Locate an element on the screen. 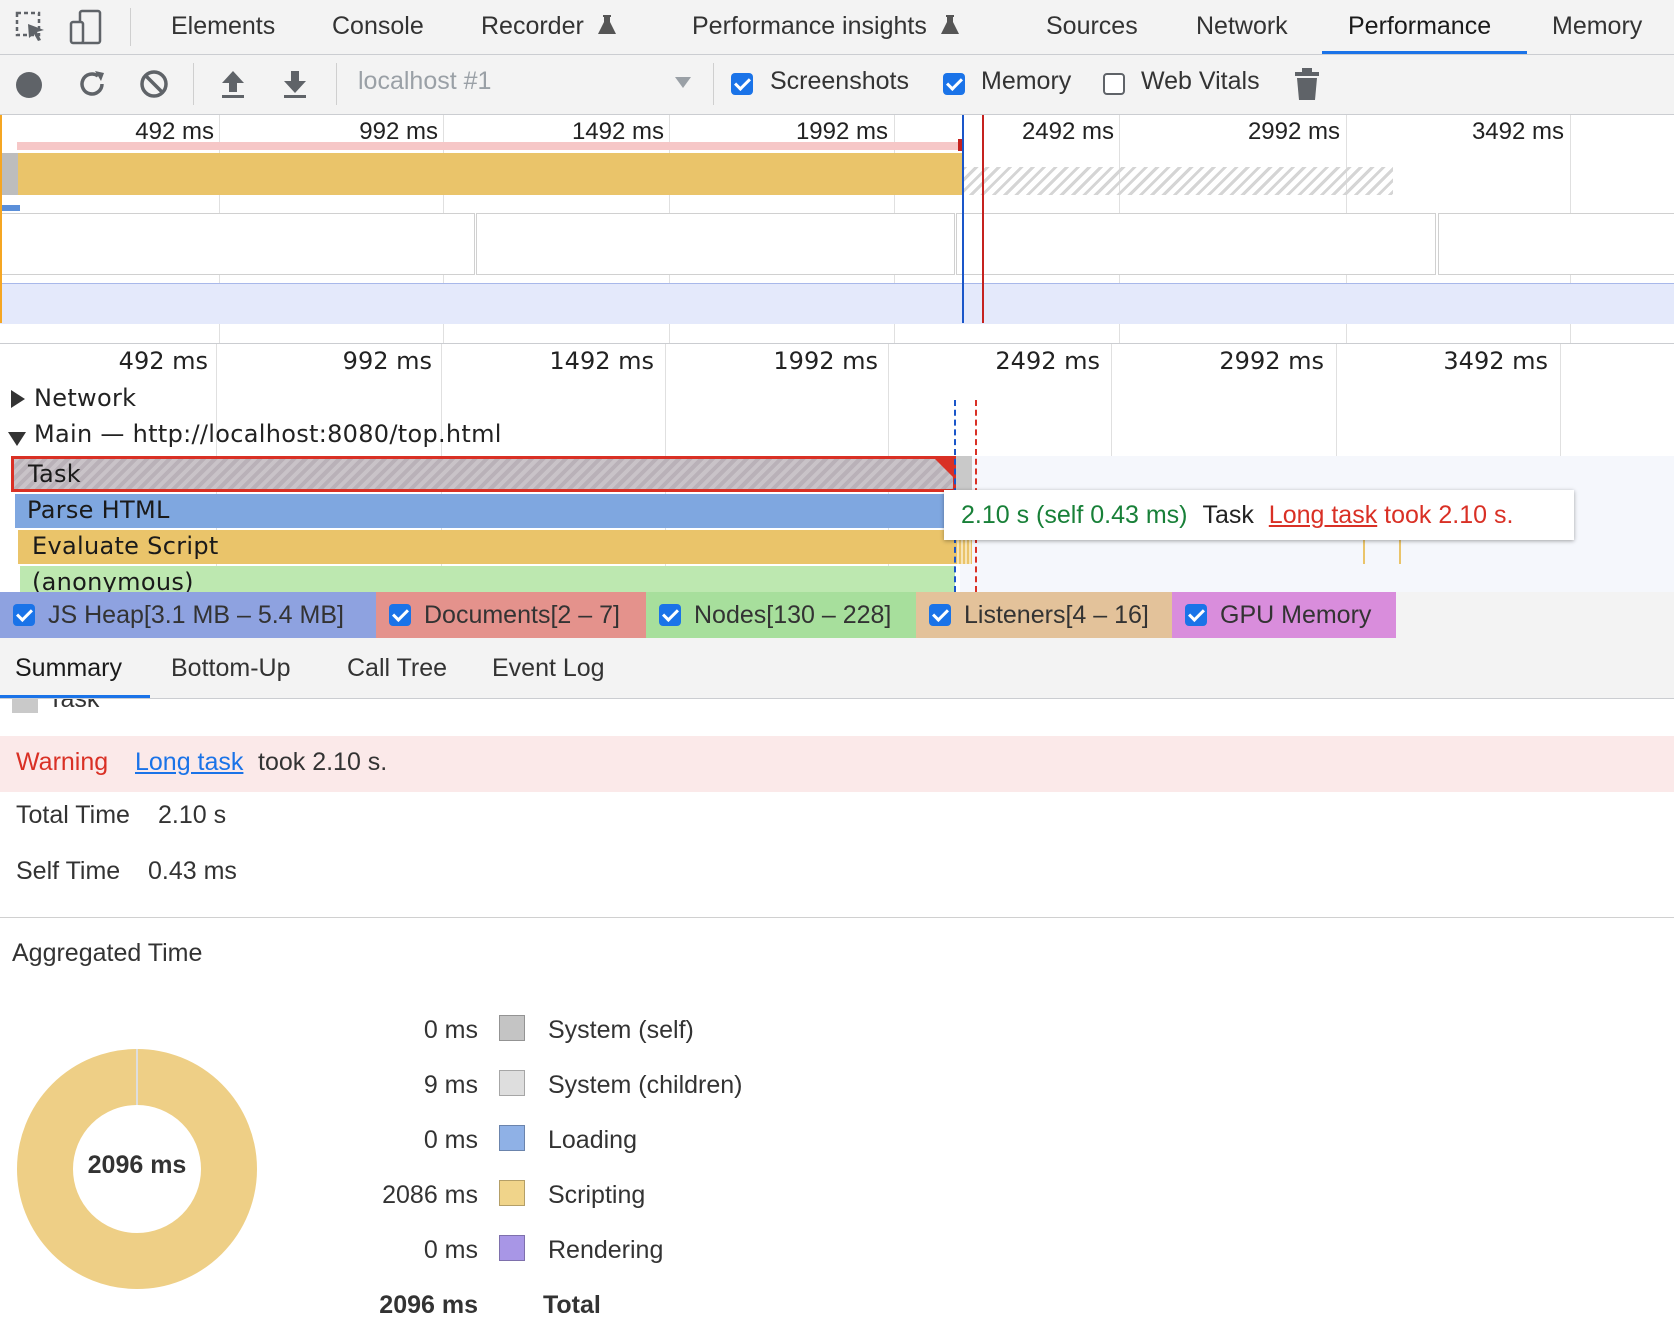  gpu-memory-counter: GPU Memory is located at coordinates (1284, 615).